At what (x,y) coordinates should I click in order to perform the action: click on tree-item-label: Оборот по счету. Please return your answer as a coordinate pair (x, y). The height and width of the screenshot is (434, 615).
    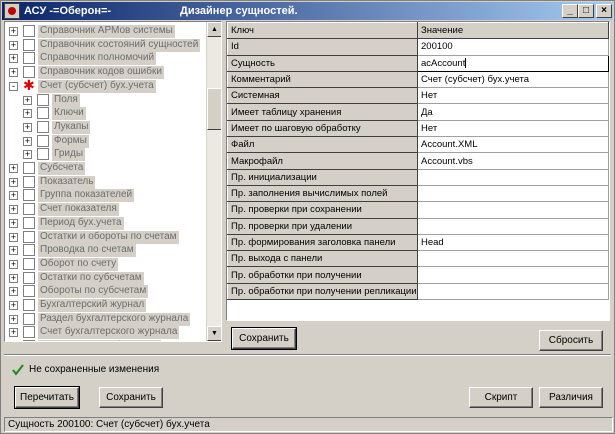
    Looking at the image, I should click on (78, 264).